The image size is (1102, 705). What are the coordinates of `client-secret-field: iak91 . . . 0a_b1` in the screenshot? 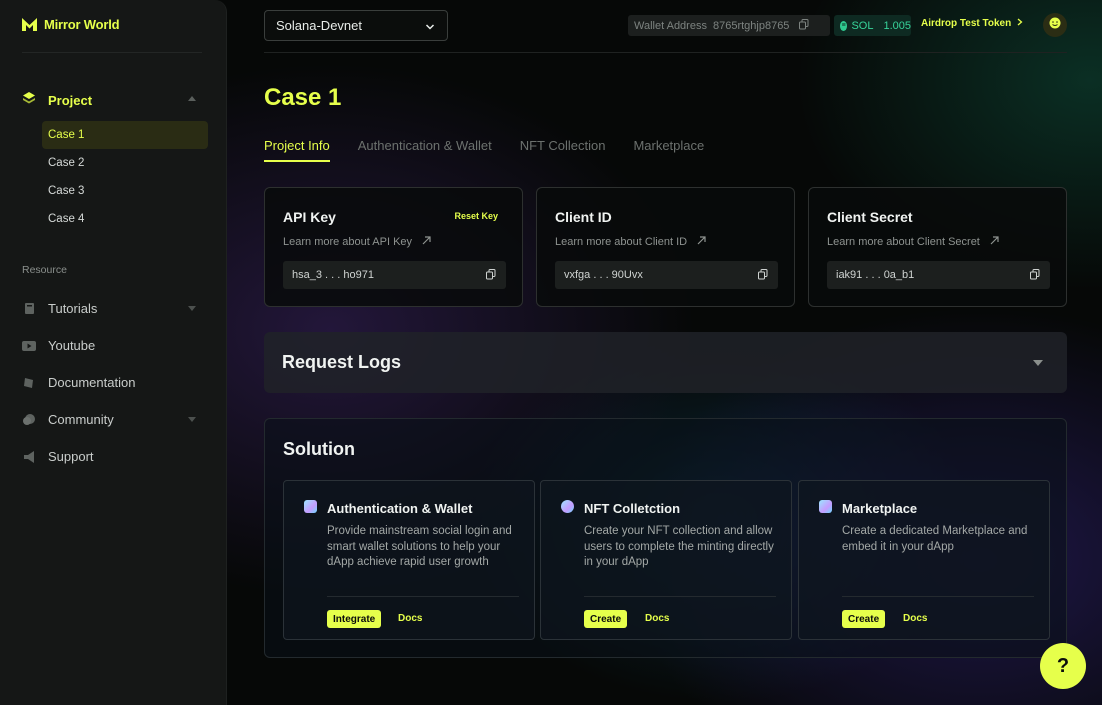 It's located at (938, 275).